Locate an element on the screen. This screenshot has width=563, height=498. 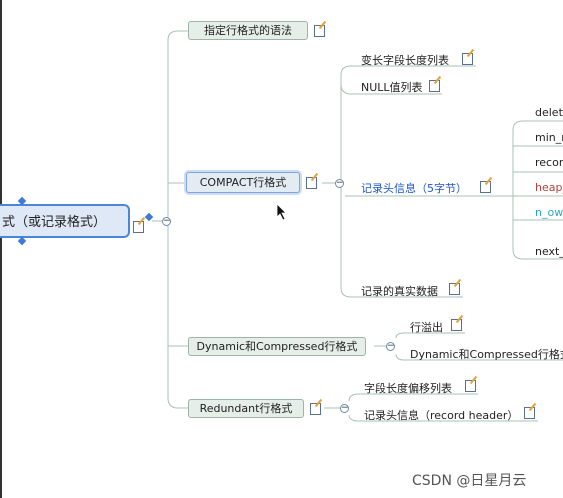
collapse-toggle-compact: − is located at coordinates (339, 183).